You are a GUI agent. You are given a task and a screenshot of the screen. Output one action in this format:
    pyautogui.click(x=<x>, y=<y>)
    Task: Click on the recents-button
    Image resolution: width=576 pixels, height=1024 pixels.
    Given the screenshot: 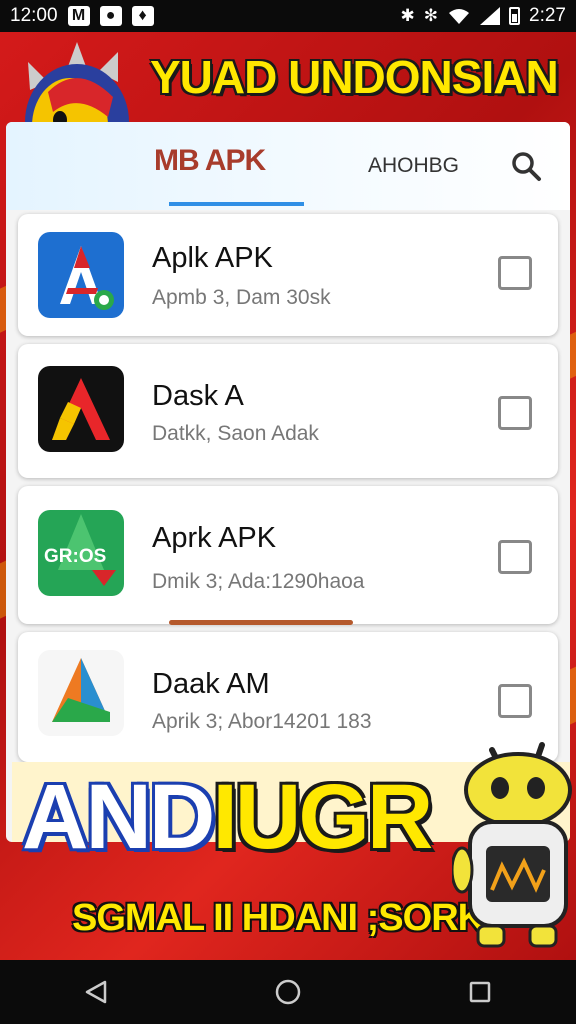 What is the action you would take?
    pyautogui.click(x=480, y=992)
    